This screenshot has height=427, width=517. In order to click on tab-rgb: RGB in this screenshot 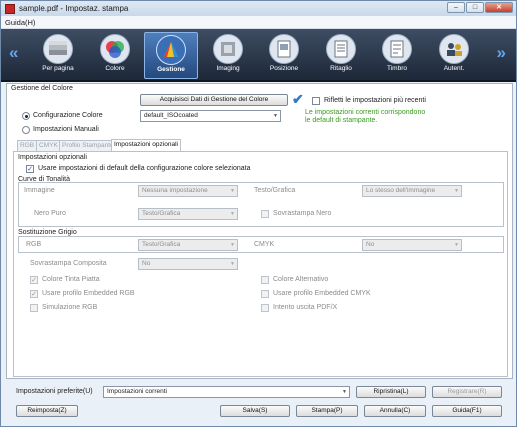, I will do `click(27, 145)`.